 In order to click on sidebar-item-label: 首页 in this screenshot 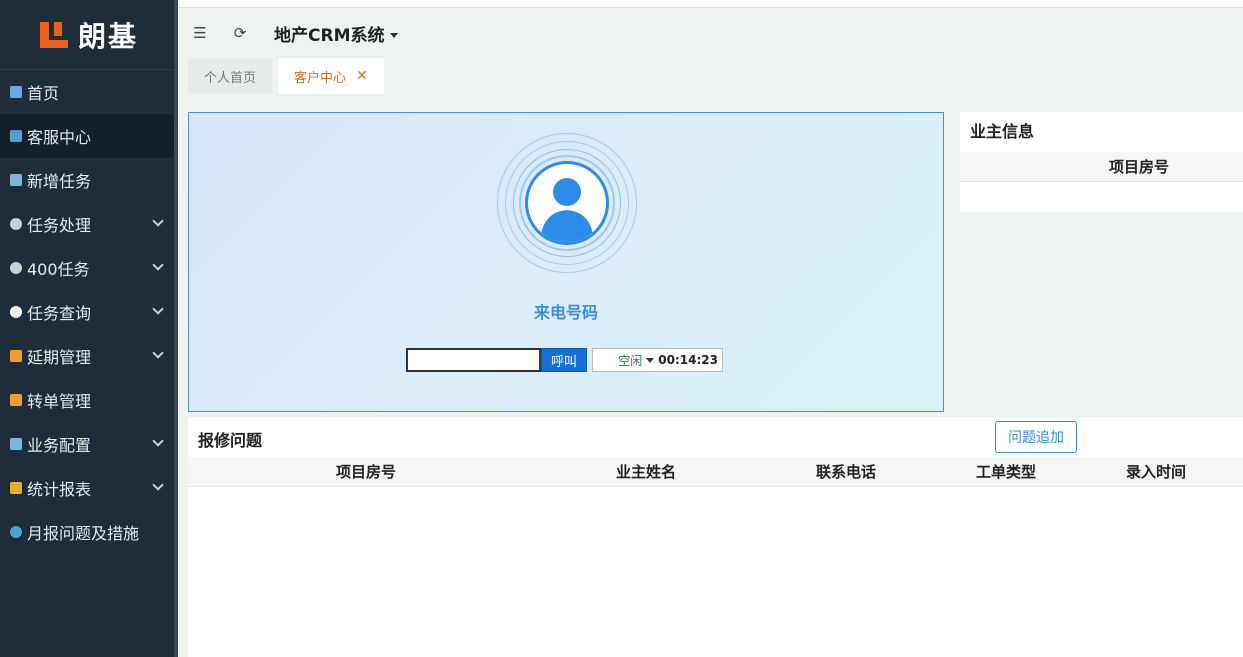, I will do `click(43, 93)`.